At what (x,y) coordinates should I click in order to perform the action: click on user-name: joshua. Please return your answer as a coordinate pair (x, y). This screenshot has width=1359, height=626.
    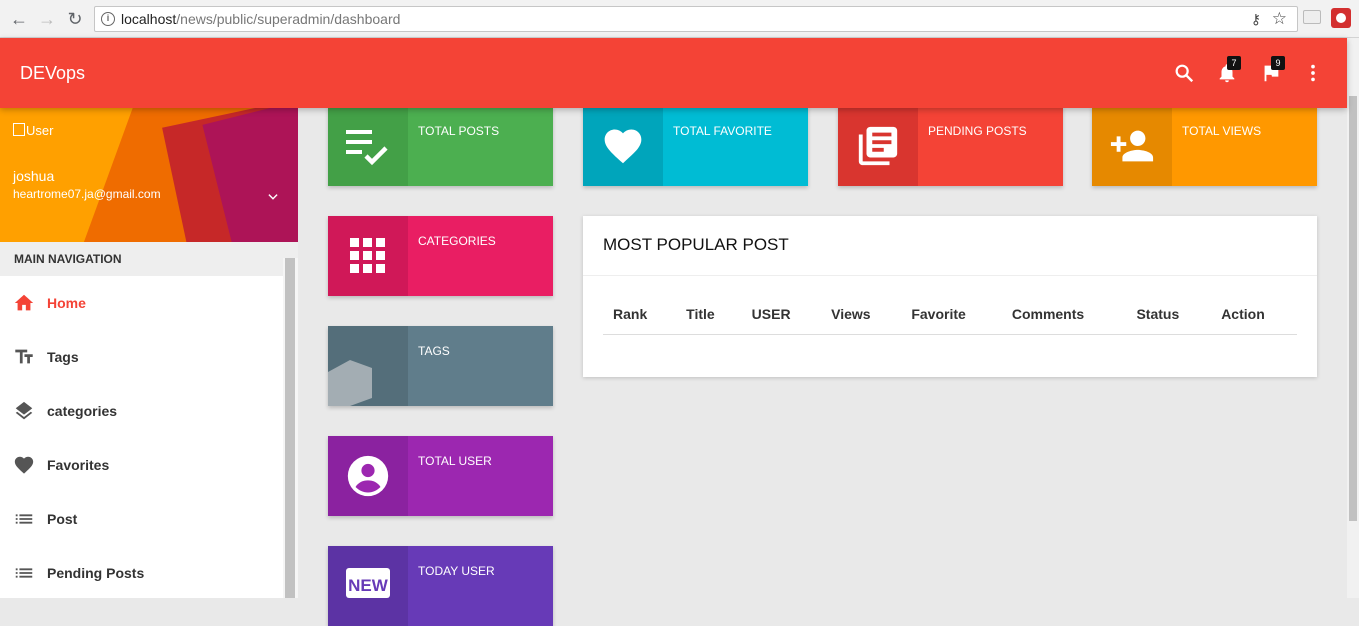
    Looking at the image, I should click on (34, 176).